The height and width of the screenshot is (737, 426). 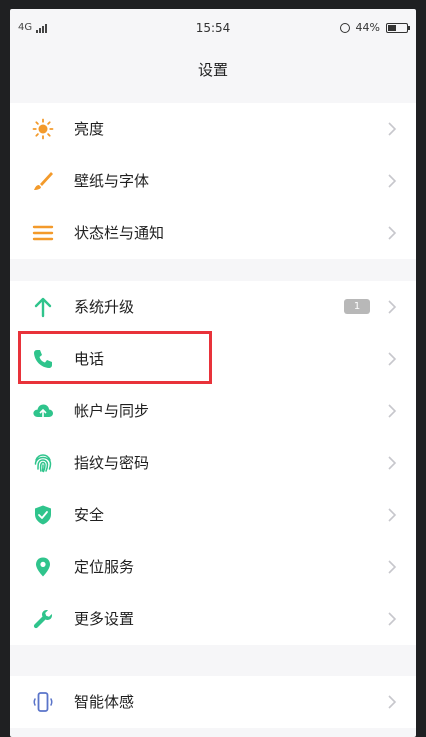 I want to click on status-bar: 4G 15:54 44%, so click(x=213, y=27).